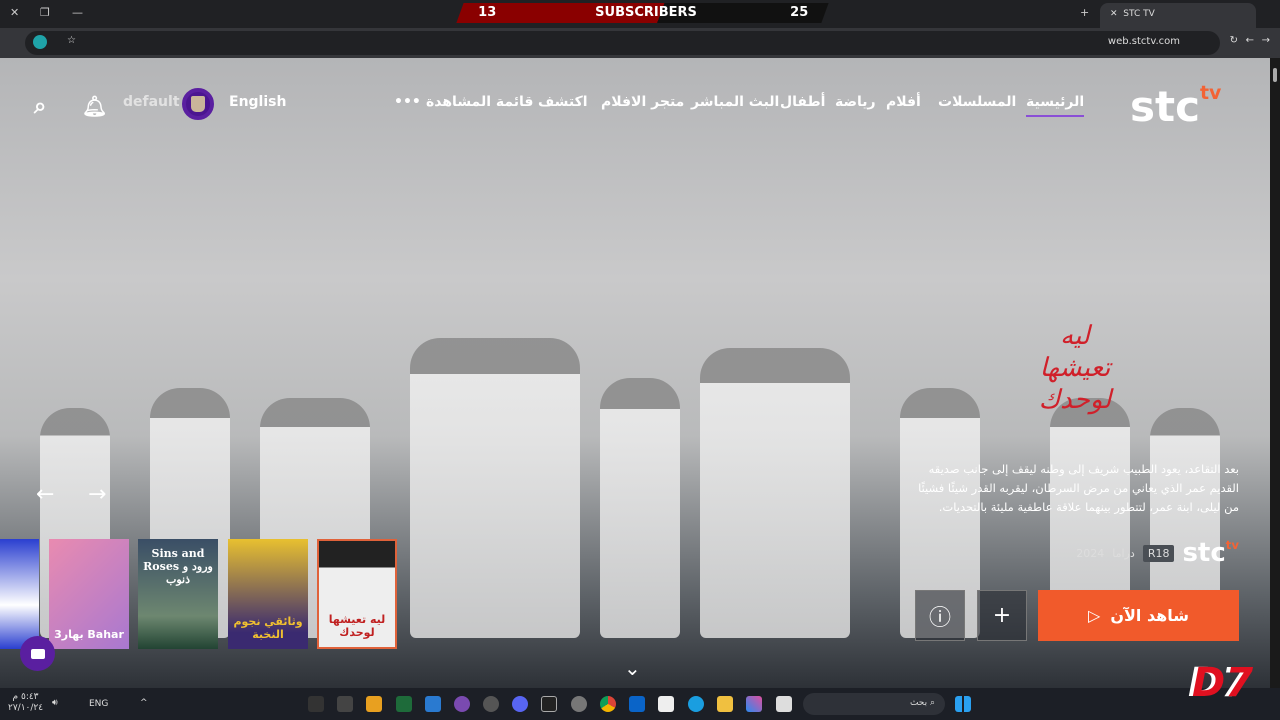 The width and height of the screenshot is (1280, 720). Describe the element at coordinates (94, 106) in the screenshot. I see `bell-icon: 🔔︎` at that location.